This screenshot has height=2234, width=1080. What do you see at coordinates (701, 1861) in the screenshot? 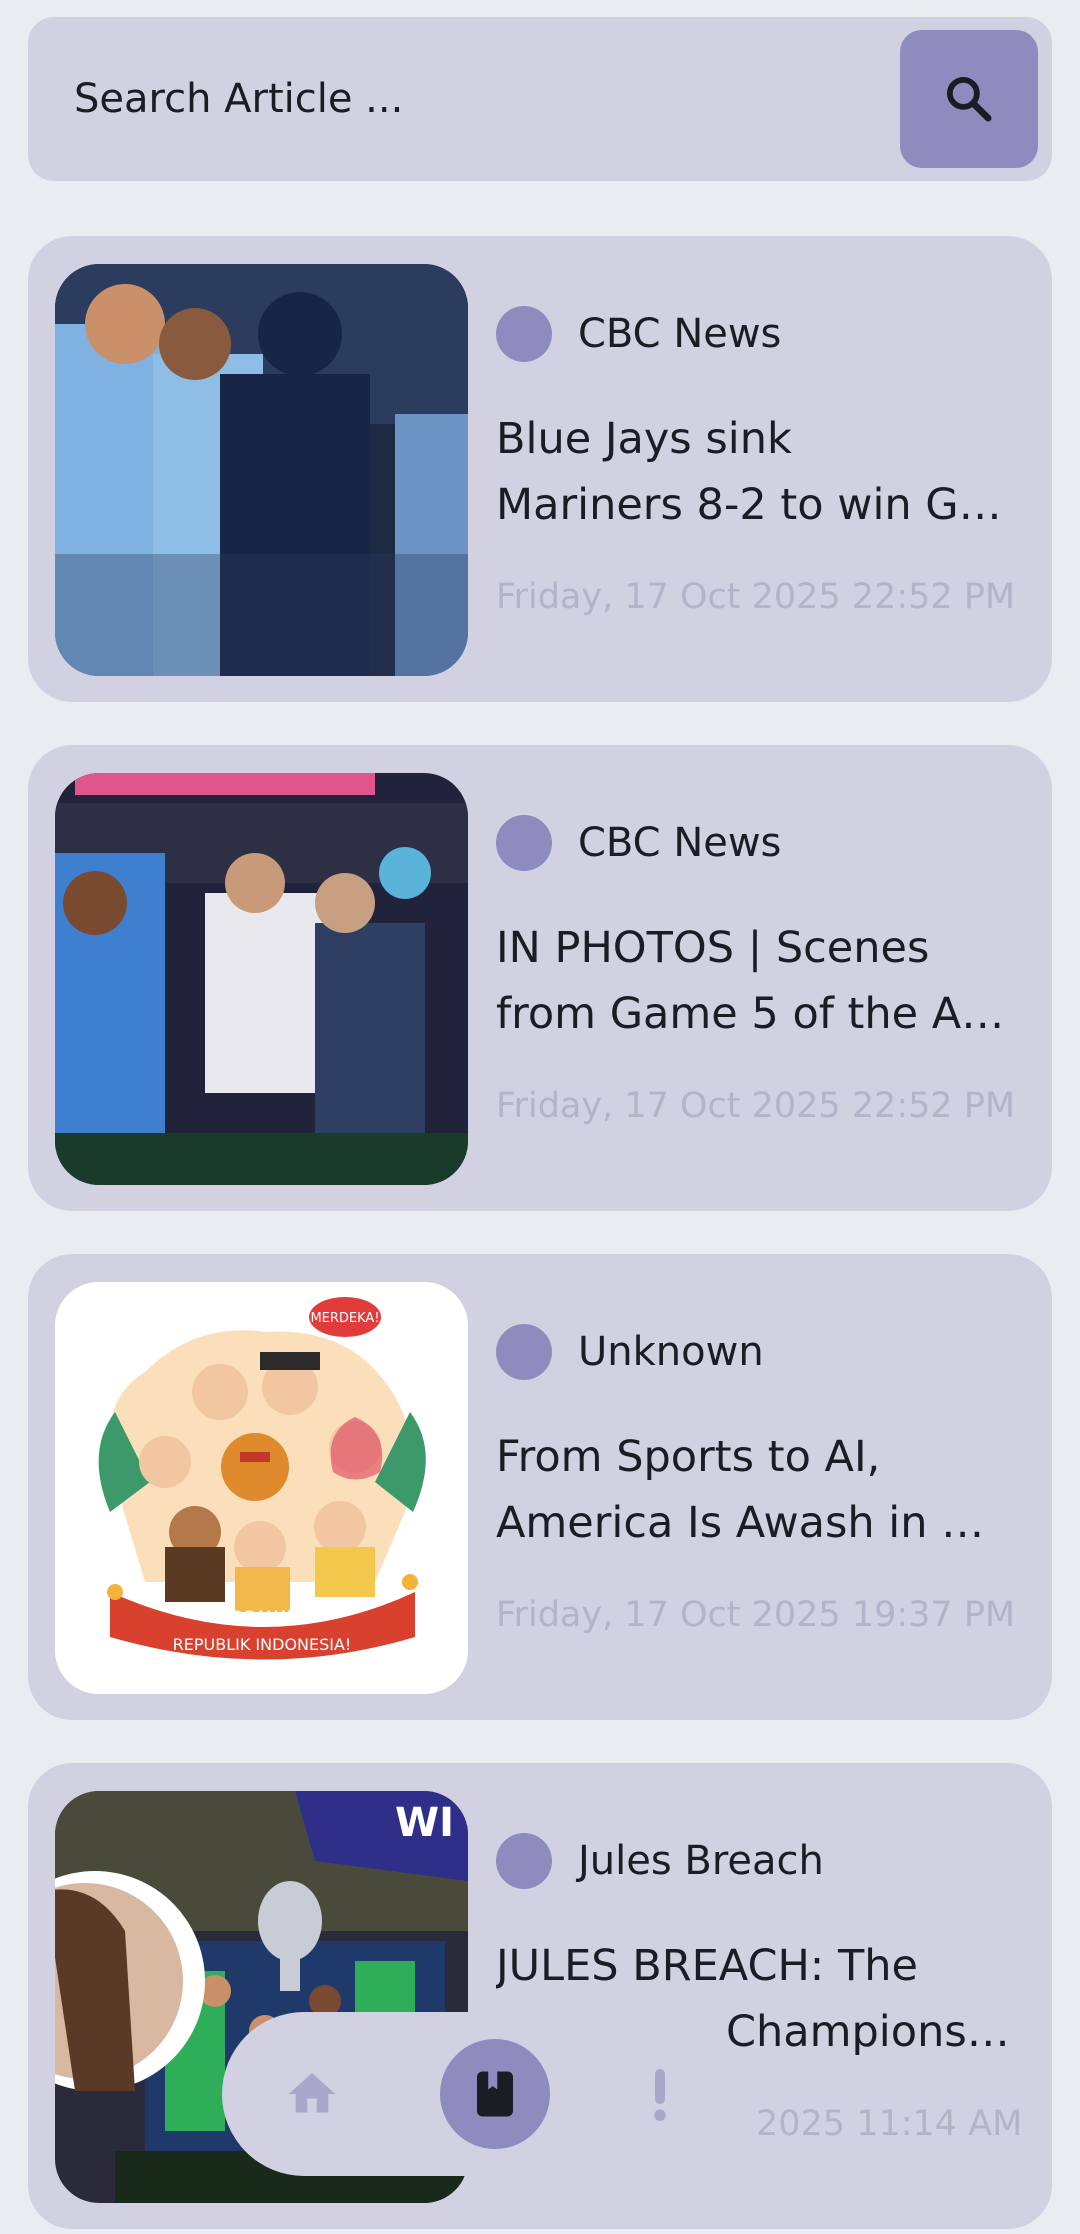
I see `article-source: Jules Breach` at bounding box center [701, 1861].